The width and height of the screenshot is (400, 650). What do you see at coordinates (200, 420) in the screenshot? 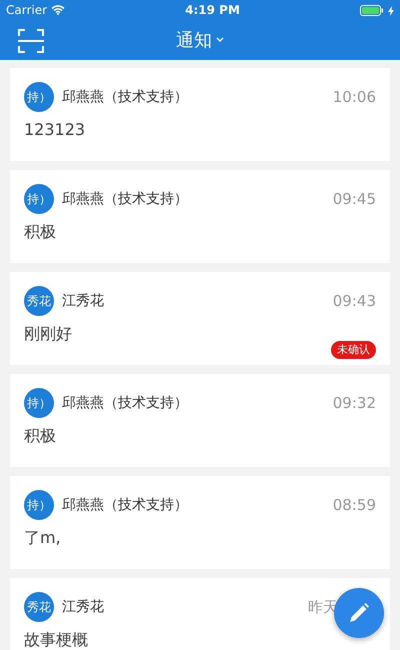
I see `message-card: 持） 邱燕燕（技术支持） 09:32 积极` at bounding box center [200, 420].